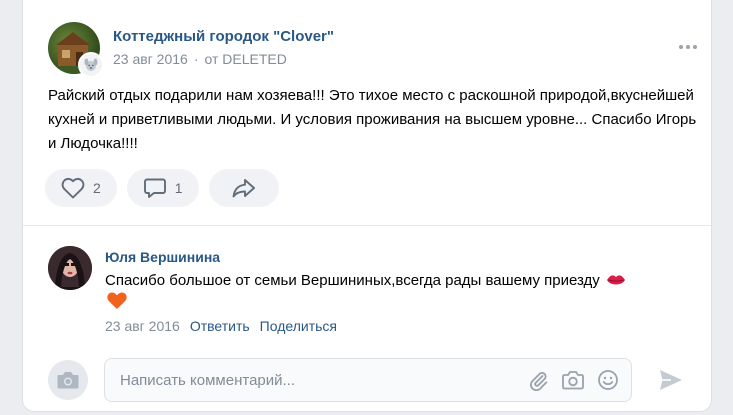 The height and width of the screenshot is (415, 733). Describe the element at coordinates (367, 225) in the screenshot. I see `divider` at that location.